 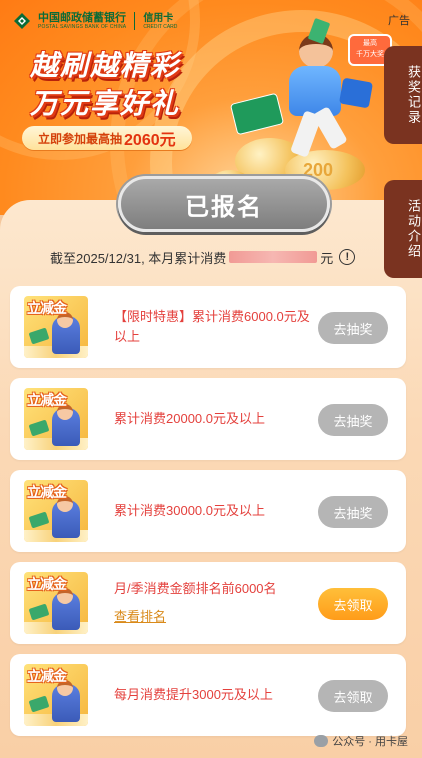 What do you see at coordinates (403, 95) in the screenshot?
I see `award-record-tab: 获奖记录` at bounding box center [403, 95].